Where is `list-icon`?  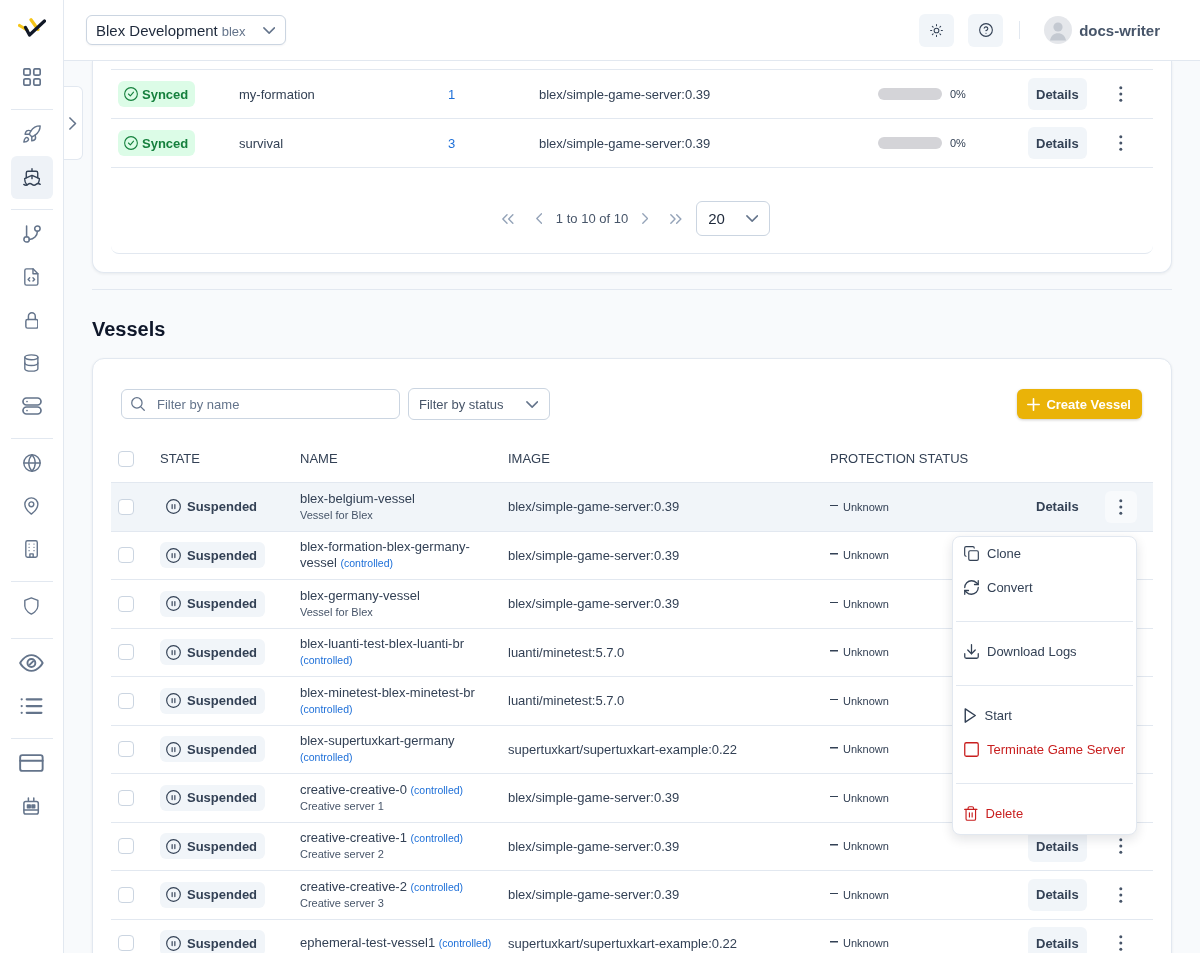 list-icon is located at coordinates (31, 706).